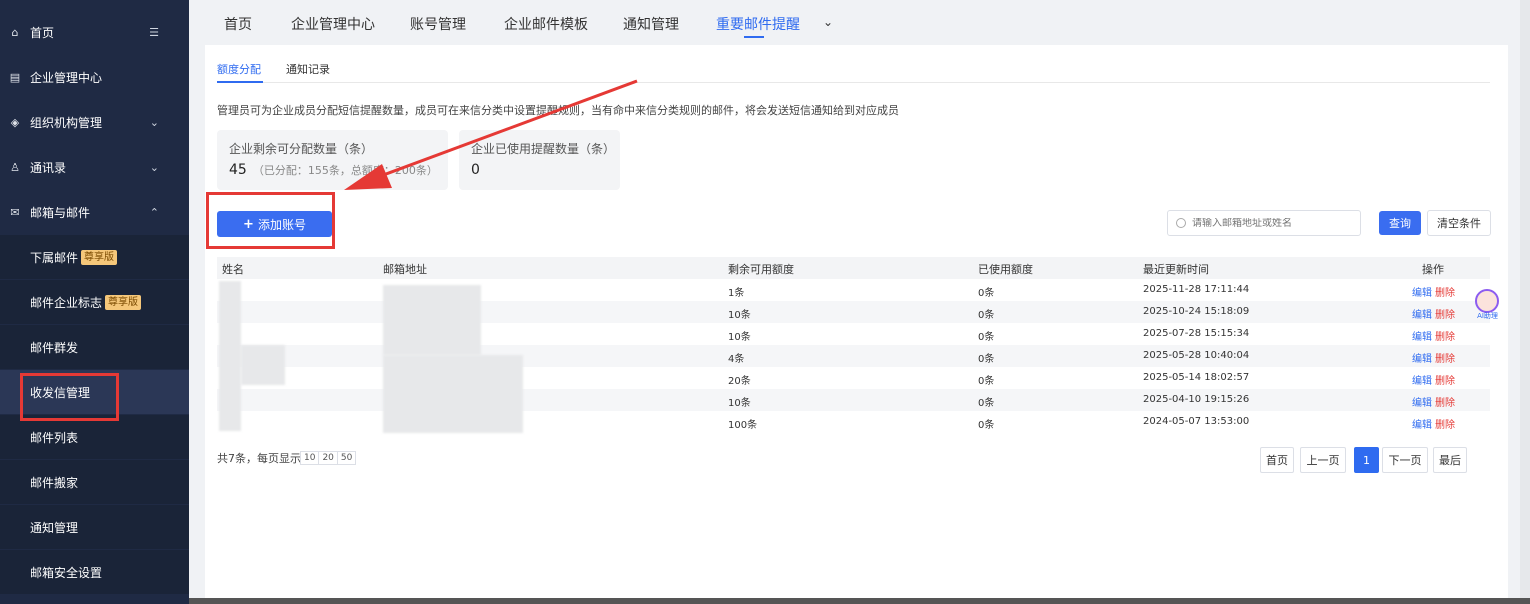 Image resolution: width=1530 pixels, height=604 pixels. What do you see at coordinates (1196, 311) in the screenshot?
I see `updated-cell: 2025-10-24 15:18:09` at bounding box center [1196, 311].